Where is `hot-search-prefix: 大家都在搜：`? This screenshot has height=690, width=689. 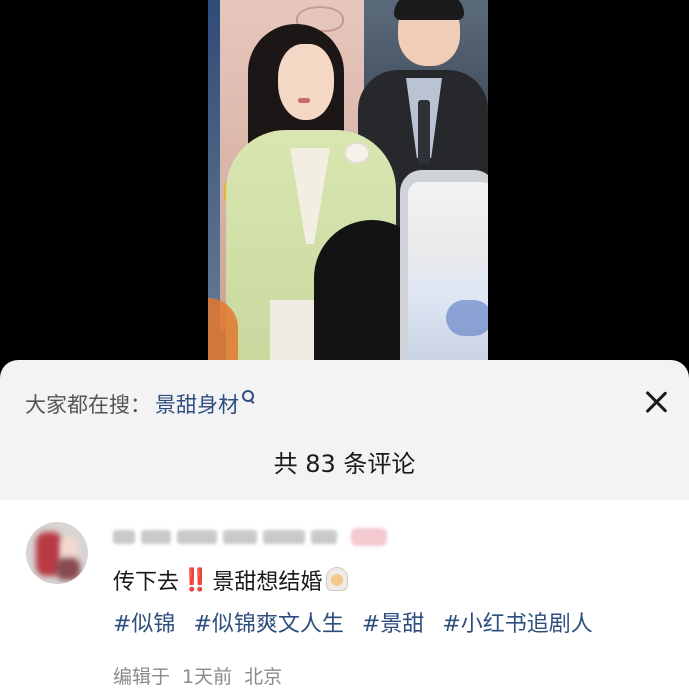 hot-search-prefix: 大家都在搜： is located at coordinates (88, 405).